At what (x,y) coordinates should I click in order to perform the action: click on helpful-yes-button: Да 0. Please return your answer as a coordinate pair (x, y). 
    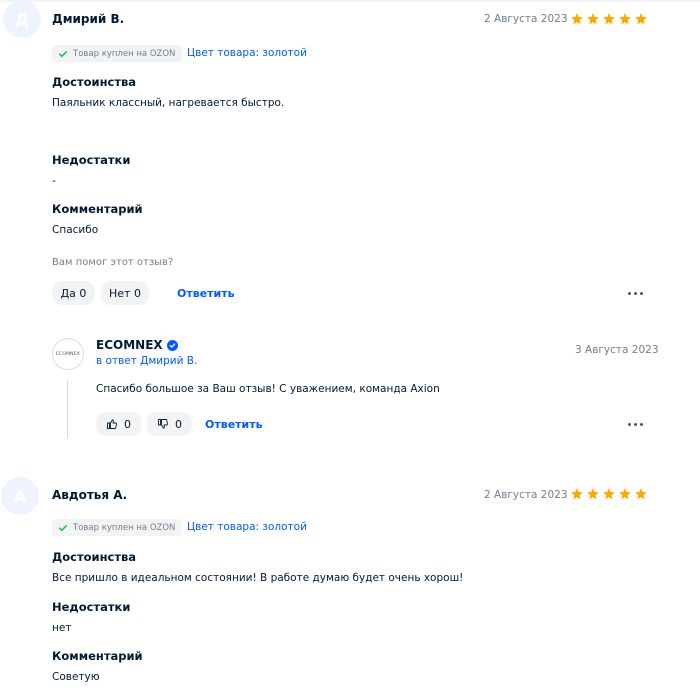
    Looking at the image, I should click on (73, 293).